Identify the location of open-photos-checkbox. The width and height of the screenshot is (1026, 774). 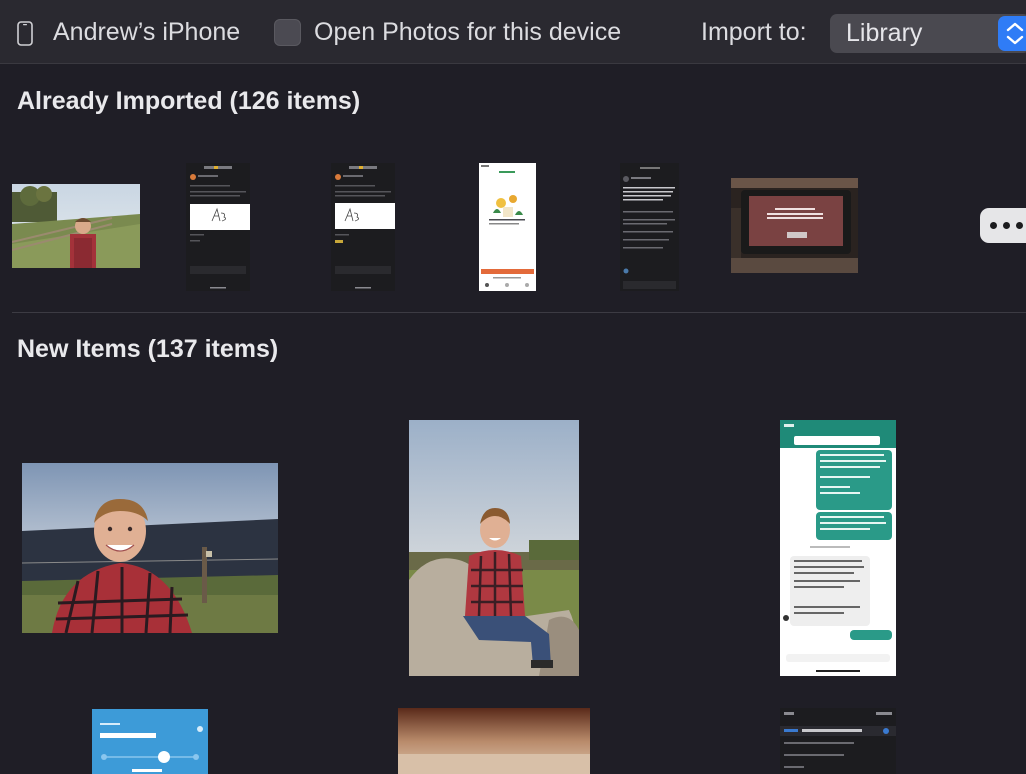
(287, 32).